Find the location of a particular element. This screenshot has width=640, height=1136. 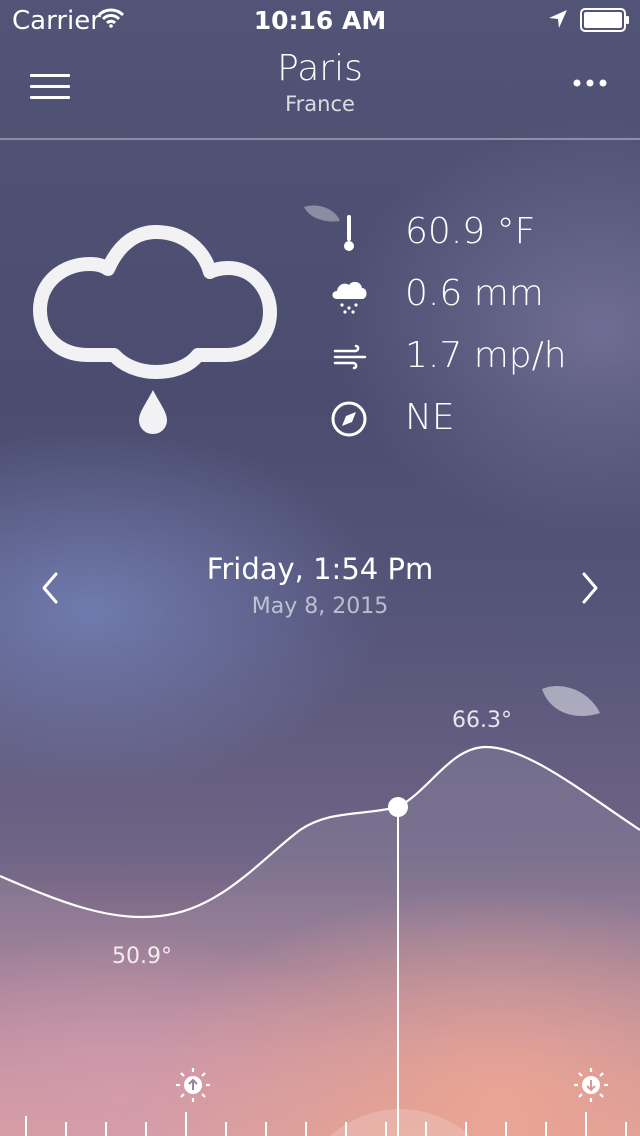

wind-direction-value: NE is located at coordinates (430, 417).